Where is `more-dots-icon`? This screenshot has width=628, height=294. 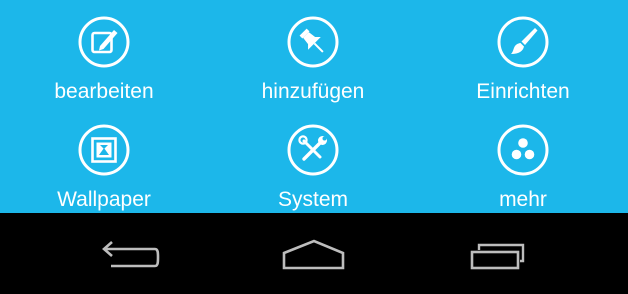 more-dots-icon is located at coordinates (523, 150).